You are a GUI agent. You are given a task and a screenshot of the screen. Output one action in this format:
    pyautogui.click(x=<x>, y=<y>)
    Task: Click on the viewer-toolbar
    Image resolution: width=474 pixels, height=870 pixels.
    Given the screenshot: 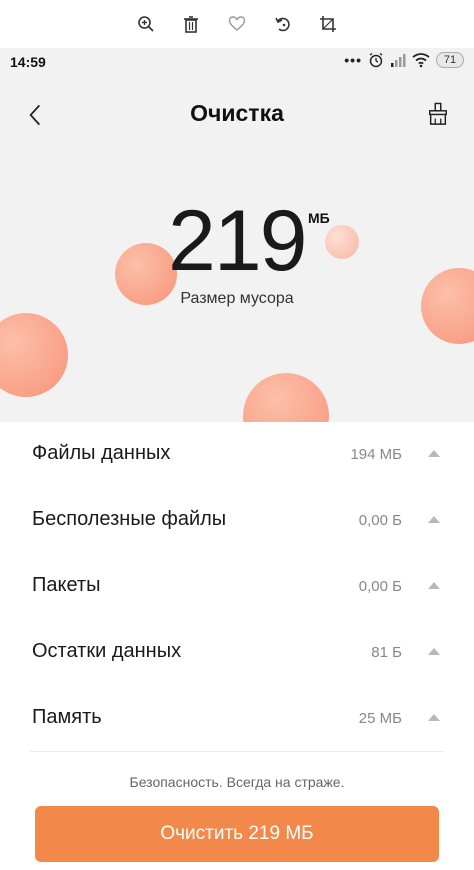 What is the action you would take?
    pyautogui.click(x=237, y=24)
    